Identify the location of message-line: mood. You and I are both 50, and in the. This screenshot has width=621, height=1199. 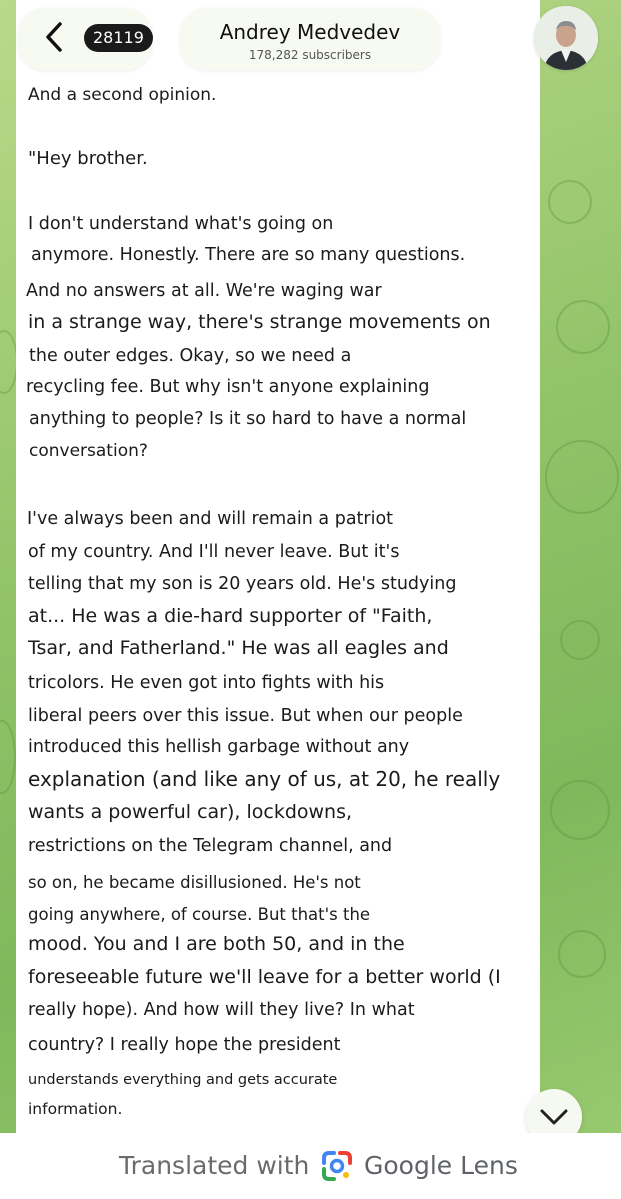
(216, 944).